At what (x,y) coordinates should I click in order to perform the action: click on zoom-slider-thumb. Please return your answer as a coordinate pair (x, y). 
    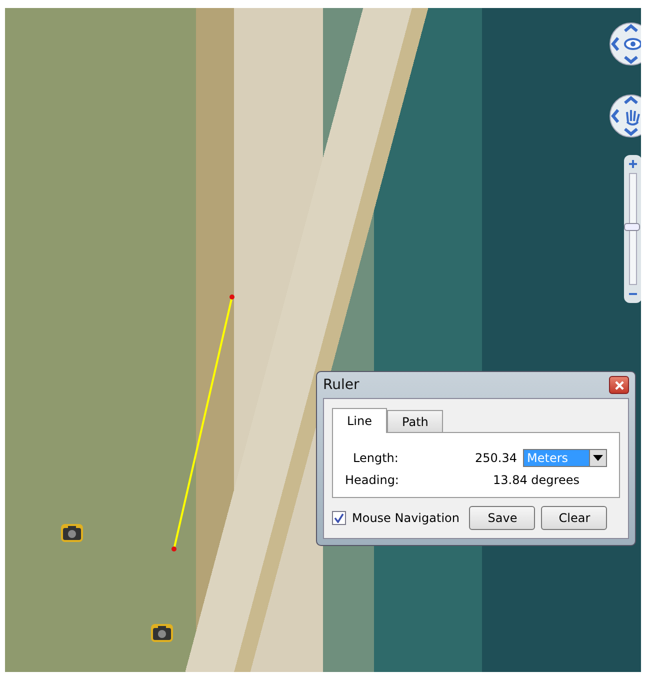
    Looking at the image, I should click on (632, 226).